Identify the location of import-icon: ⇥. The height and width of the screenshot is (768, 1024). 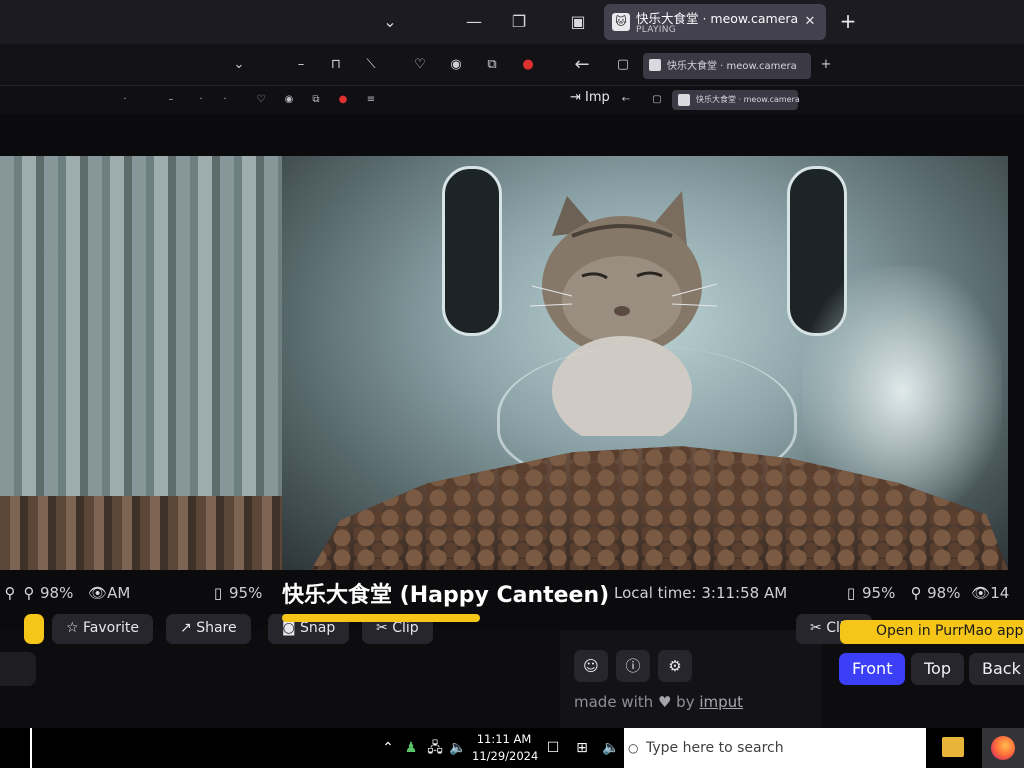
(578, 97).